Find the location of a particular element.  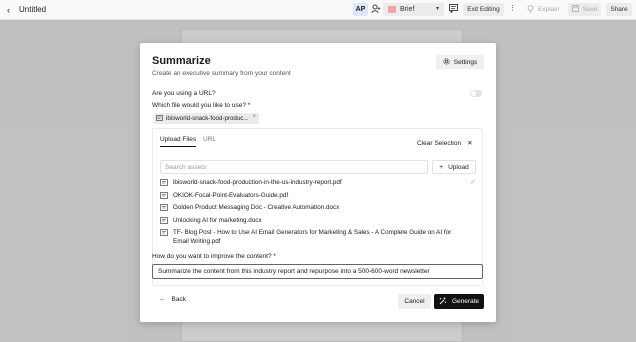

upload-button: + Upload is located at coordinates (454, 167).